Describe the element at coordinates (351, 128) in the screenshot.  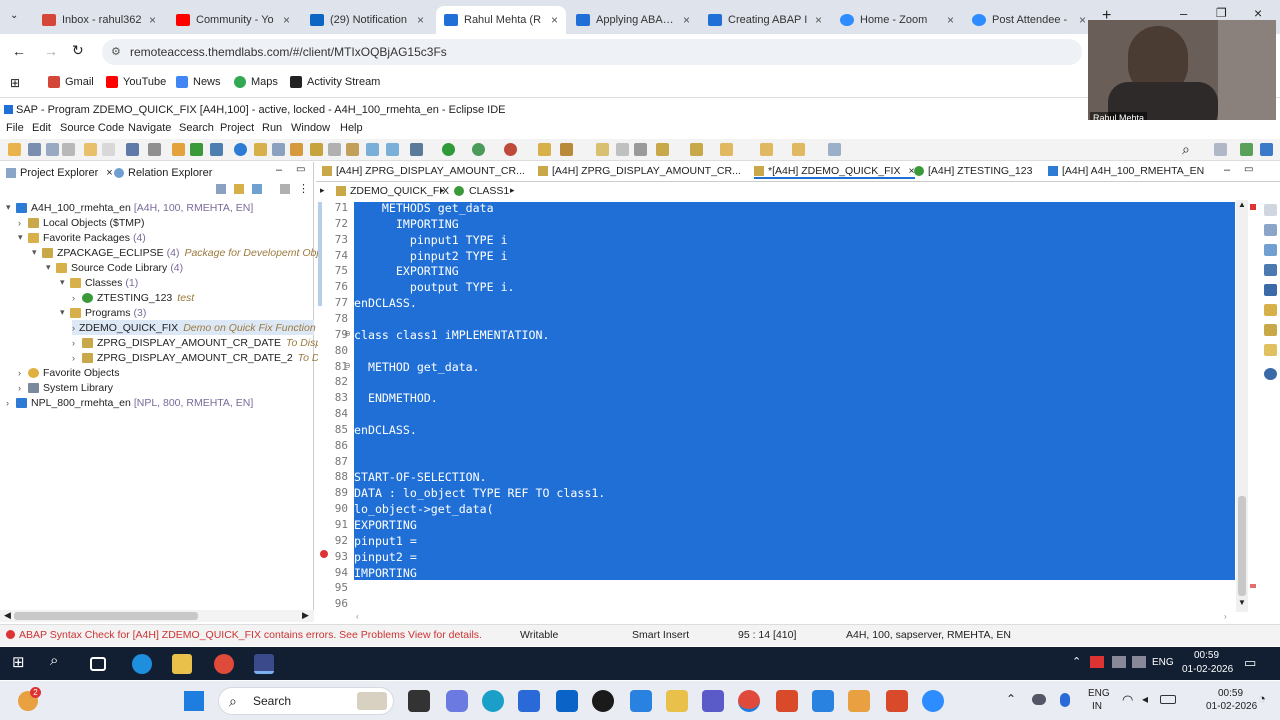
I see `menu-help: Help` at that location.